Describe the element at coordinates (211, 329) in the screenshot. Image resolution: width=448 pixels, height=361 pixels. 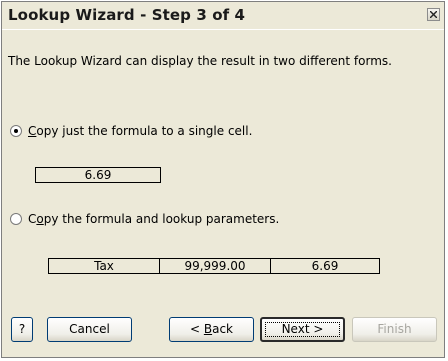
I see `back-button: < Back` at that location.